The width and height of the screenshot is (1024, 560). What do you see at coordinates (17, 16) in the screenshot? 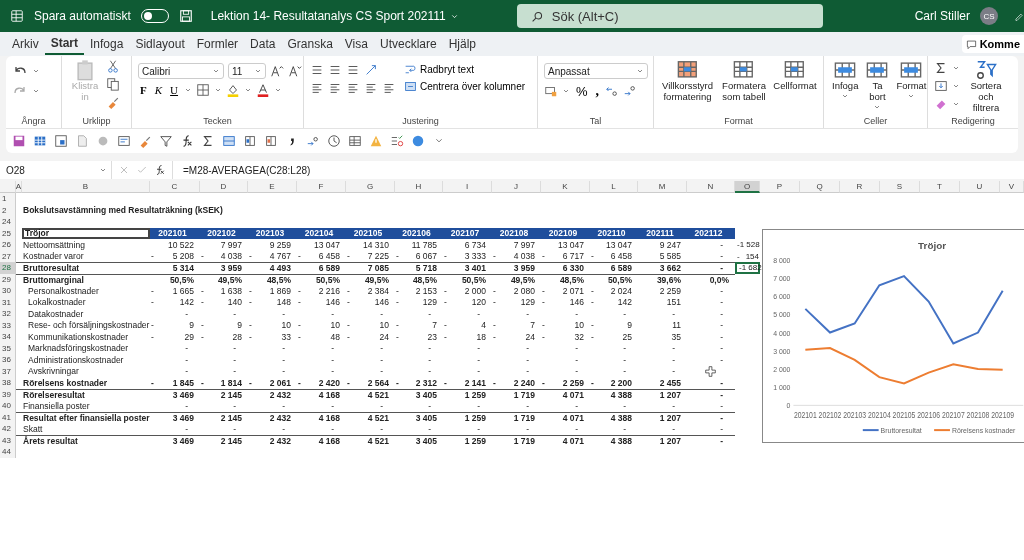
I see `spreadsheet-icon` at bounding box center [17, 16].